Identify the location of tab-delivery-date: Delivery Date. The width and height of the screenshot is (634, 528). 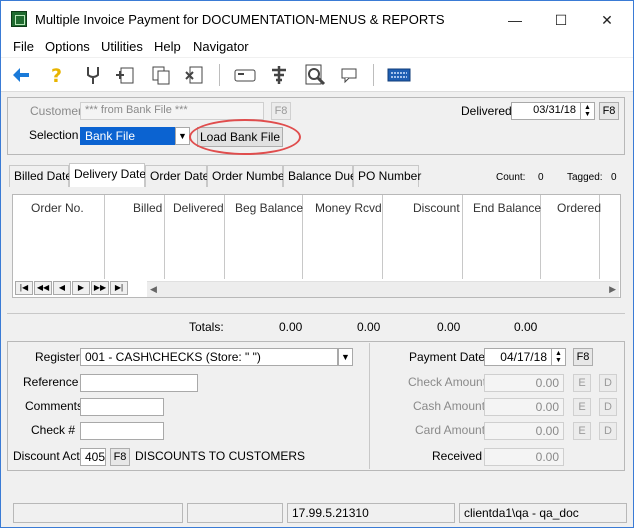
(107, 175).